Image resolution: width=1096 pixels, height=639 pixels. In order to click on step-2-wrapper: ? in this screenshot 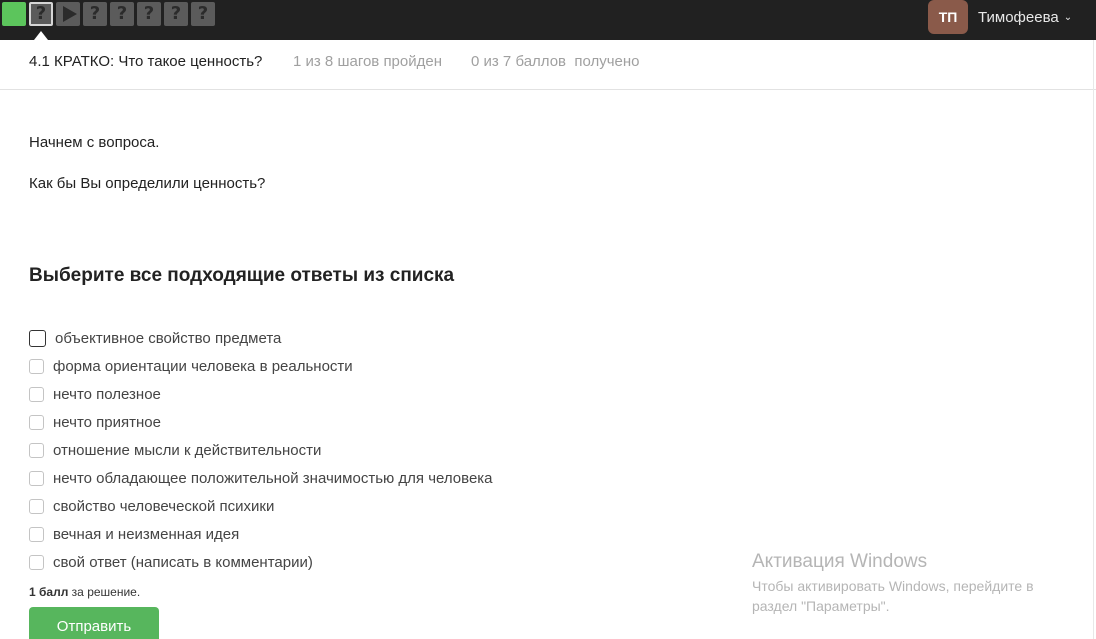, I will do `click(41, 21)`.